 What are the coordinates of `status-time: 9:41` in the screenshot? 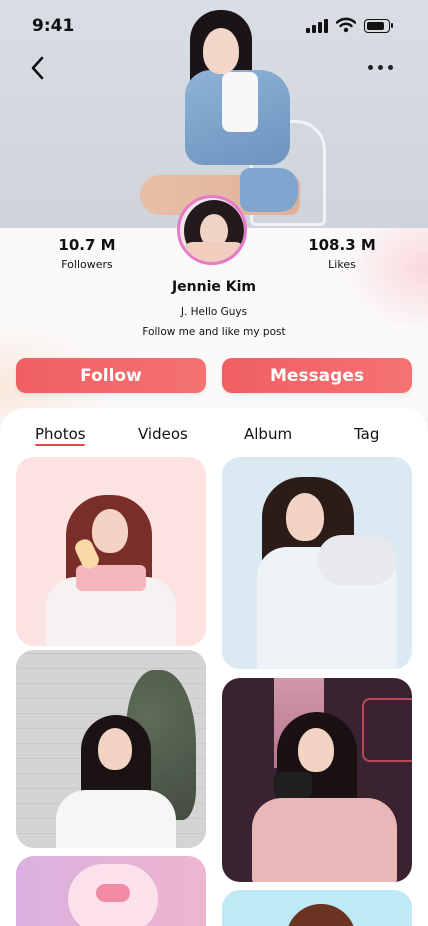 It's located at (53, 26).